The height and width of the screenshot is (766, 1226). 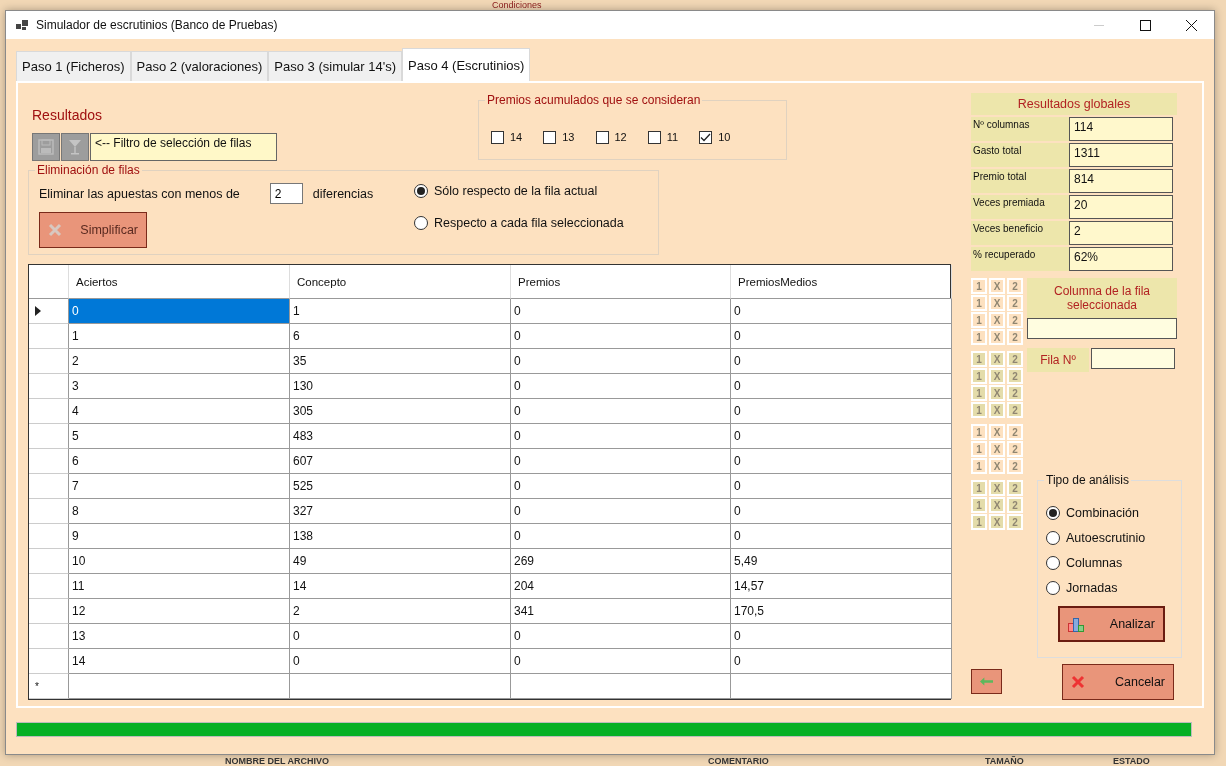 What do you see at coordinates (1076, 624) in the screenshot?
I see `bar-chart-icon` at bounding box center [1076, 624].